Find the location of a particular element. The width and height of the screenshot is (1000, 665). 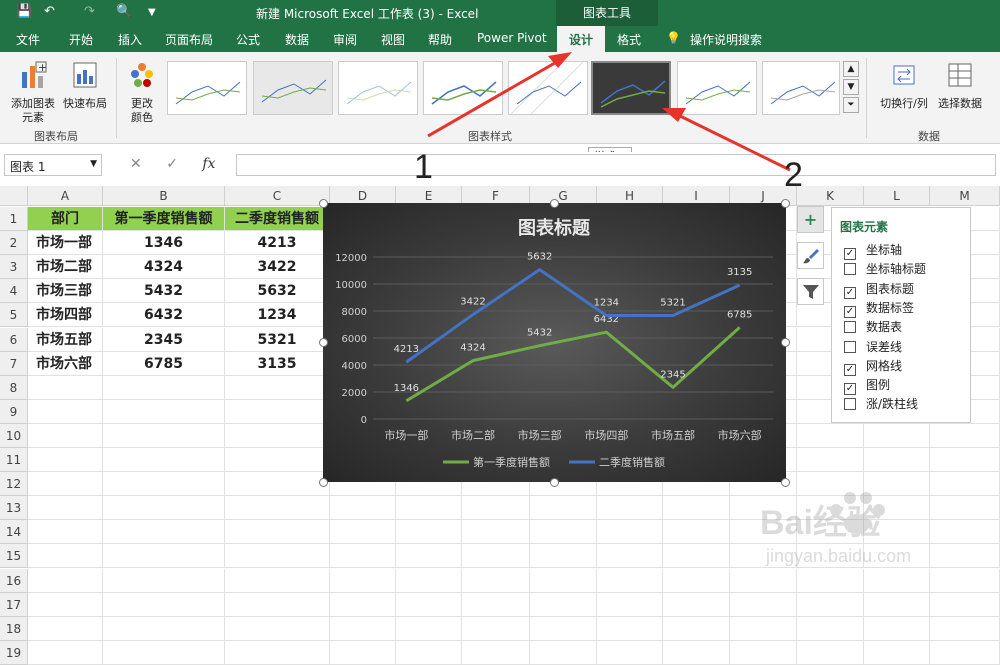

chart-element-option: ✓ 网格线 is located at coordinates (873, 366).